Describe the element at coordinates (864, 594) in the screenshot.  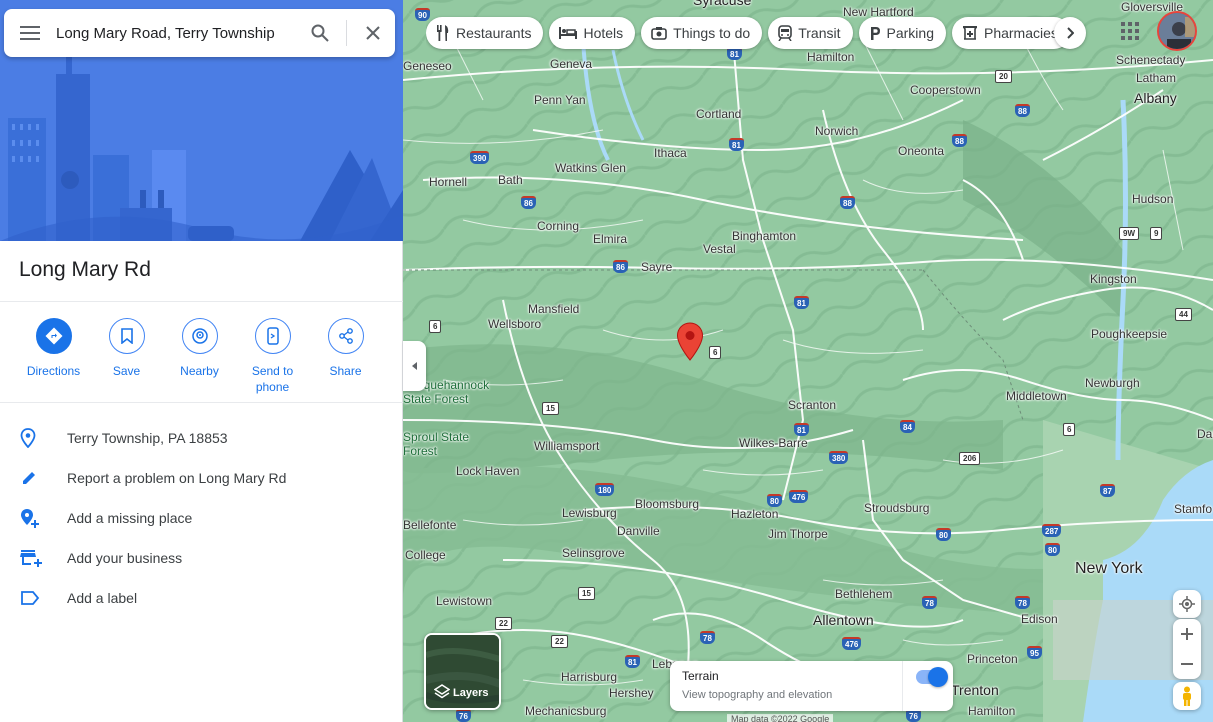
I see `map-place-label: Bethlehem` at that location.